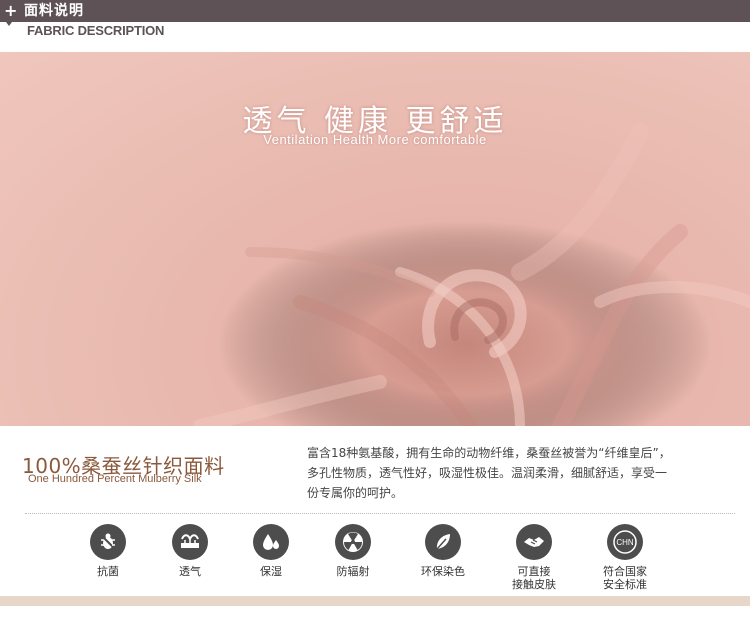  I want to click on national-standard-icon: CHN, so click(625, 542).